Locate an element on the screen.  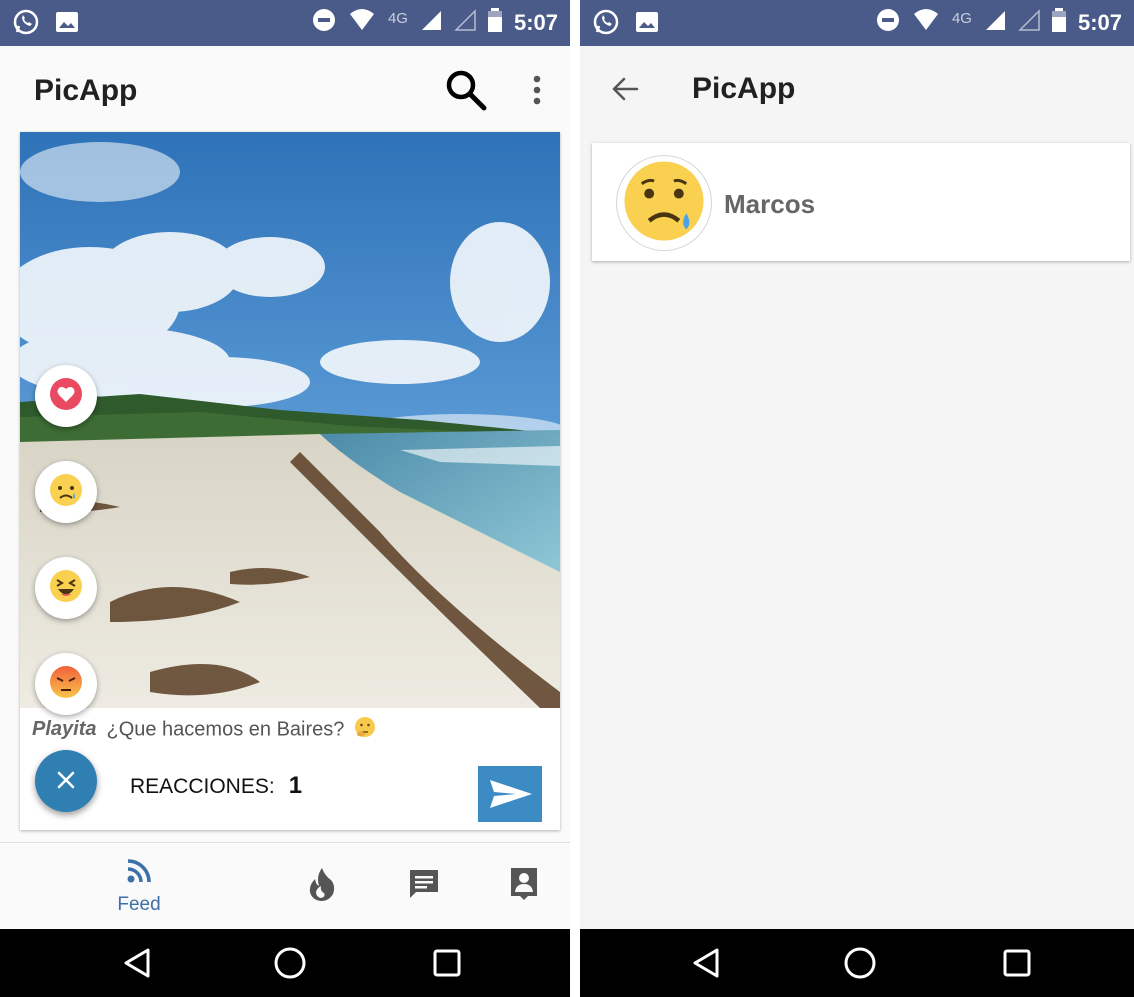
bottom-navigation: Feed is located at coordinates (285, 885).